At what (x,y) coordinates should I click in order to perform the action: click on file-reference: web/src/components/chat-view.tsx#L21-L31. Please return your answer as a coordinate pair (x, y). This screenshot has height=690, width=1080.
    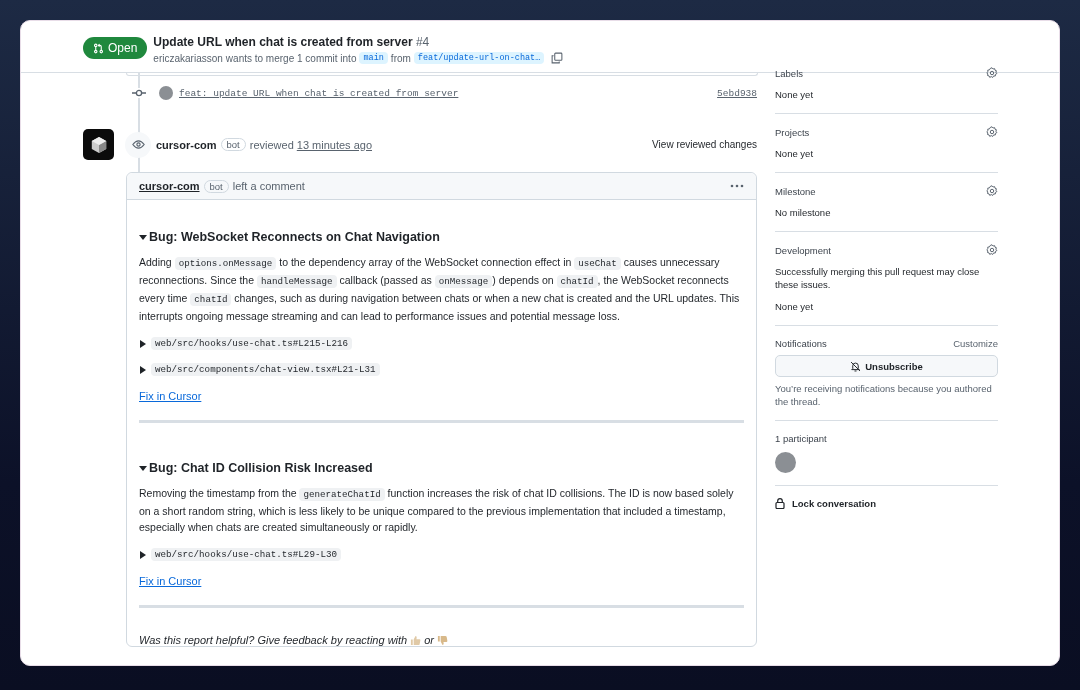
    Looking at the image, I should click on (265, 369).